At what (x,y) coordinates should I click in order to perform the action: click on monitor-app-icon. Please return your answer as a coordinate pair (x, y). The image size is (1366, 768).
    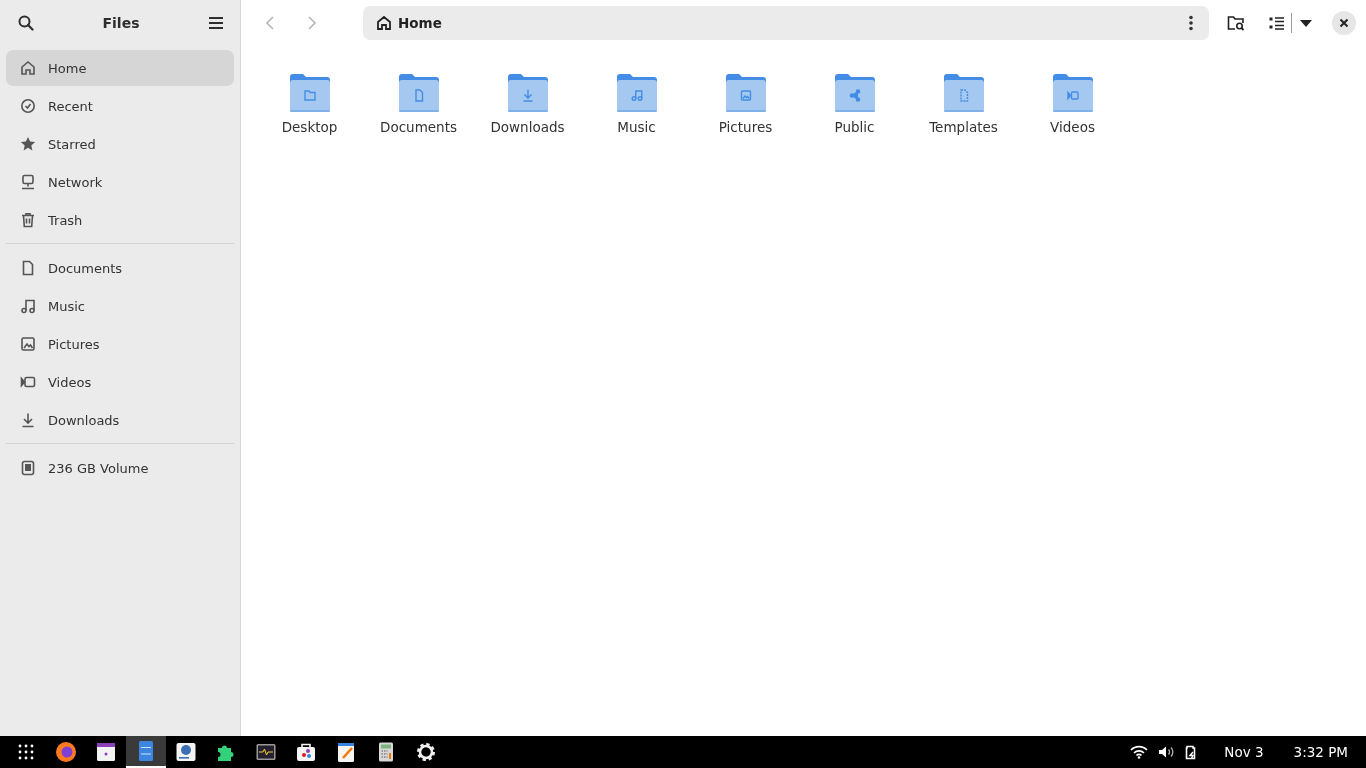
    Looking at the image, I should click on (266, 752).